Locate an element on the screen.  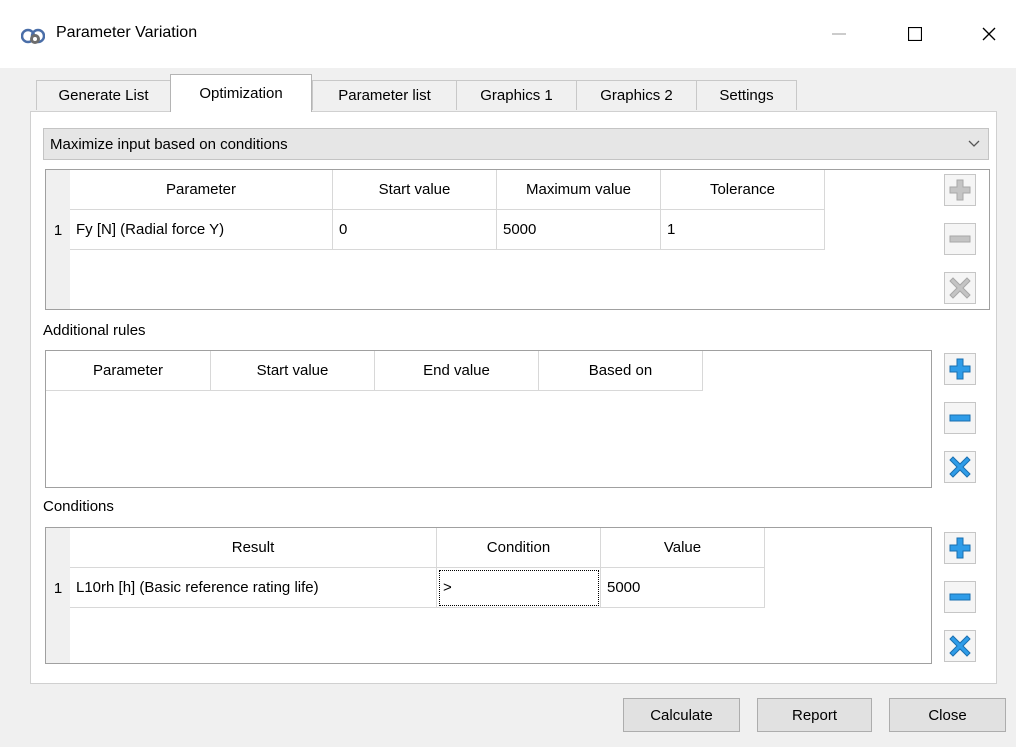
column-header-based-on: Based on is located at coordinates (621, 371).